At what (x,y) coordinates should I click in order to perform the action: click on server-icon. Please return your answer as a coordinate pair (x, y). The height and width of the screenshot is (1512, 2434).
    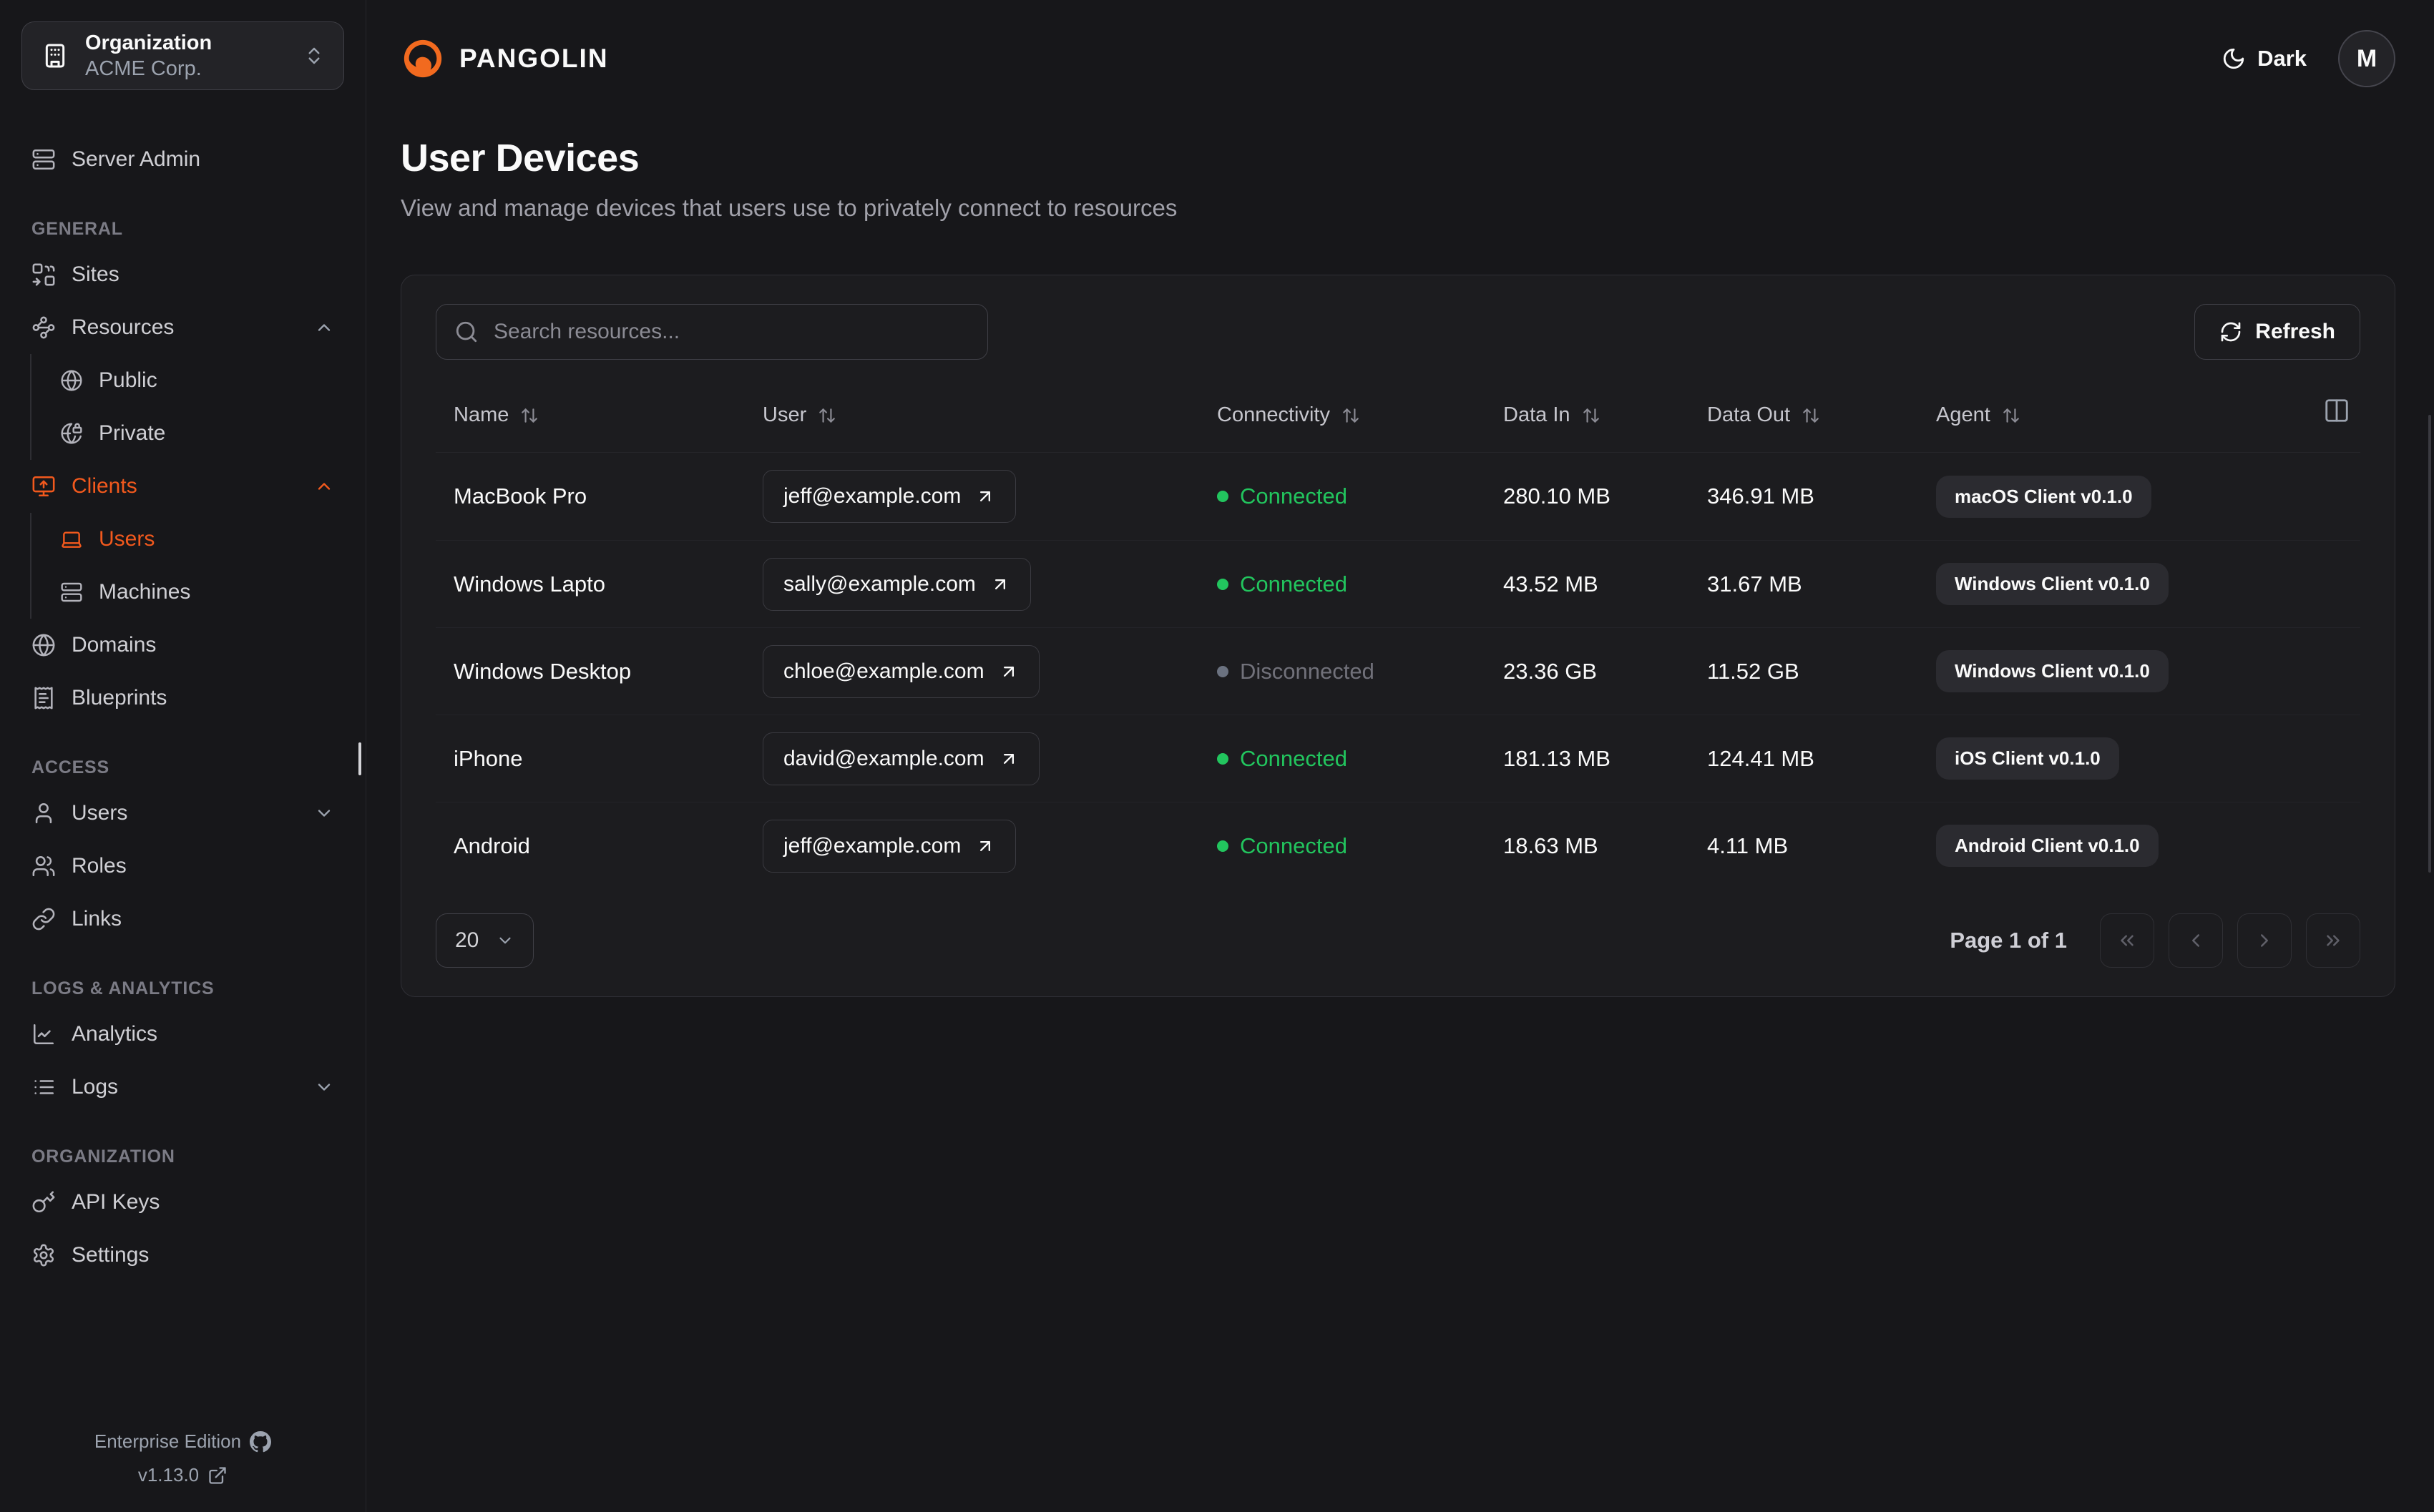
    Looking at the image, I should click on (71, 592).